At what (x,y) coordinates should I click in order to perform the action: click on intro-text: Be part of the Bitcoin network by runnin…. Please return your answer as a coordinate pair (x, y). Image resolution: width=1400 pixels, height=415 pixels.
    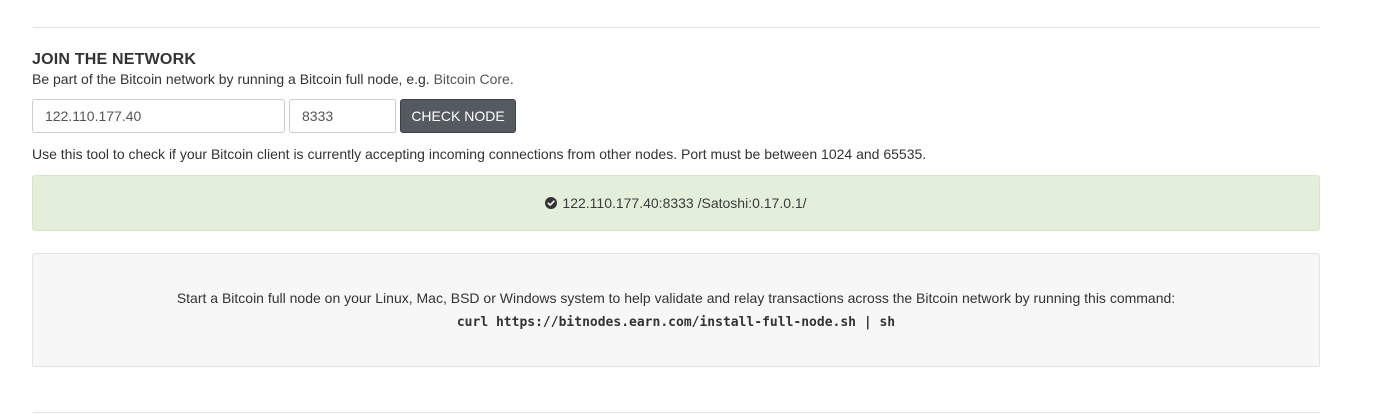
    Looking at the image, I should click on (233, 79).